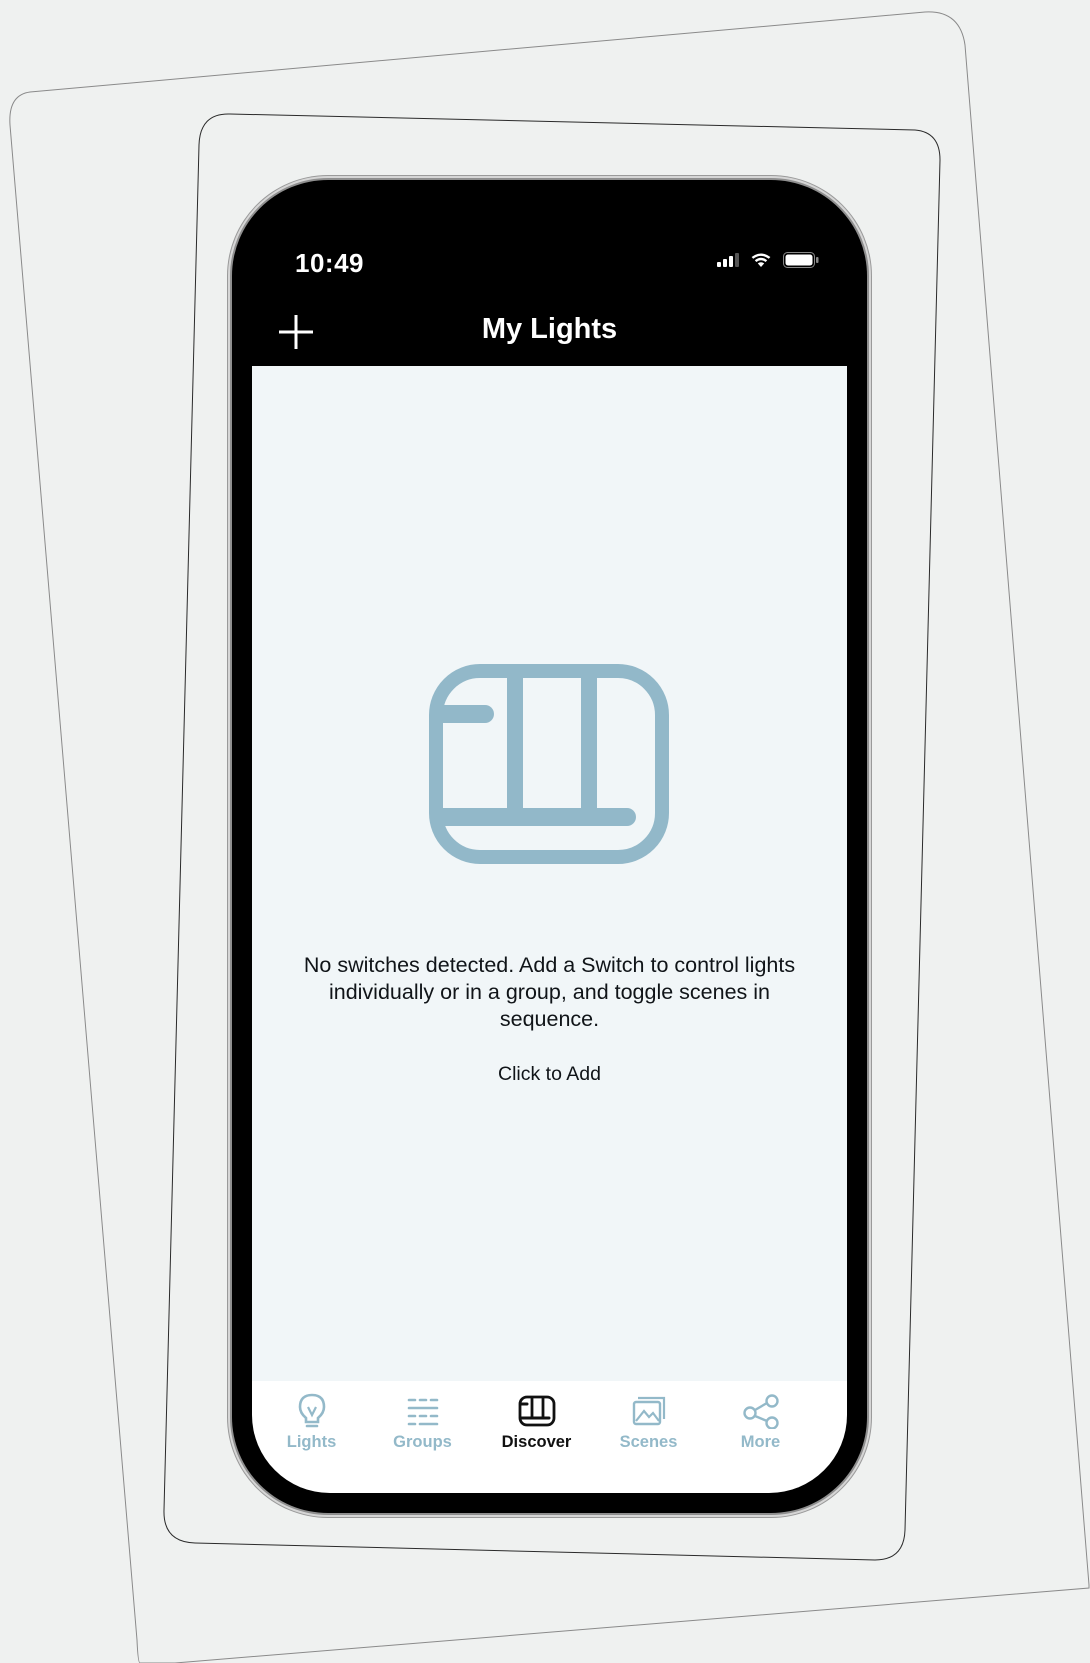 The height and width of the screenshot is (1663, 1090). I want to click on groups-grid-icon, so click(422, 1412).